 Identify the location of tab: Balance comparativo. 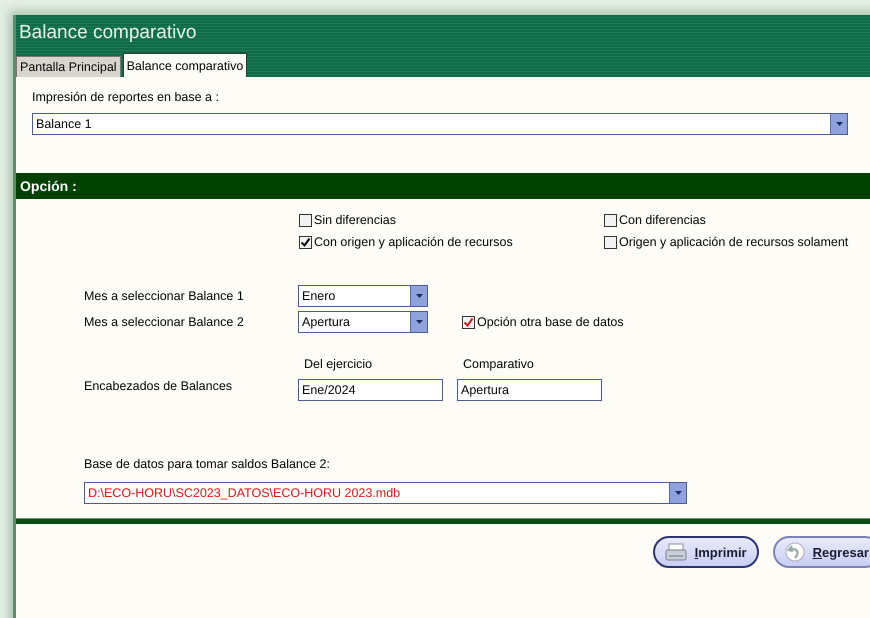
(185, 65).